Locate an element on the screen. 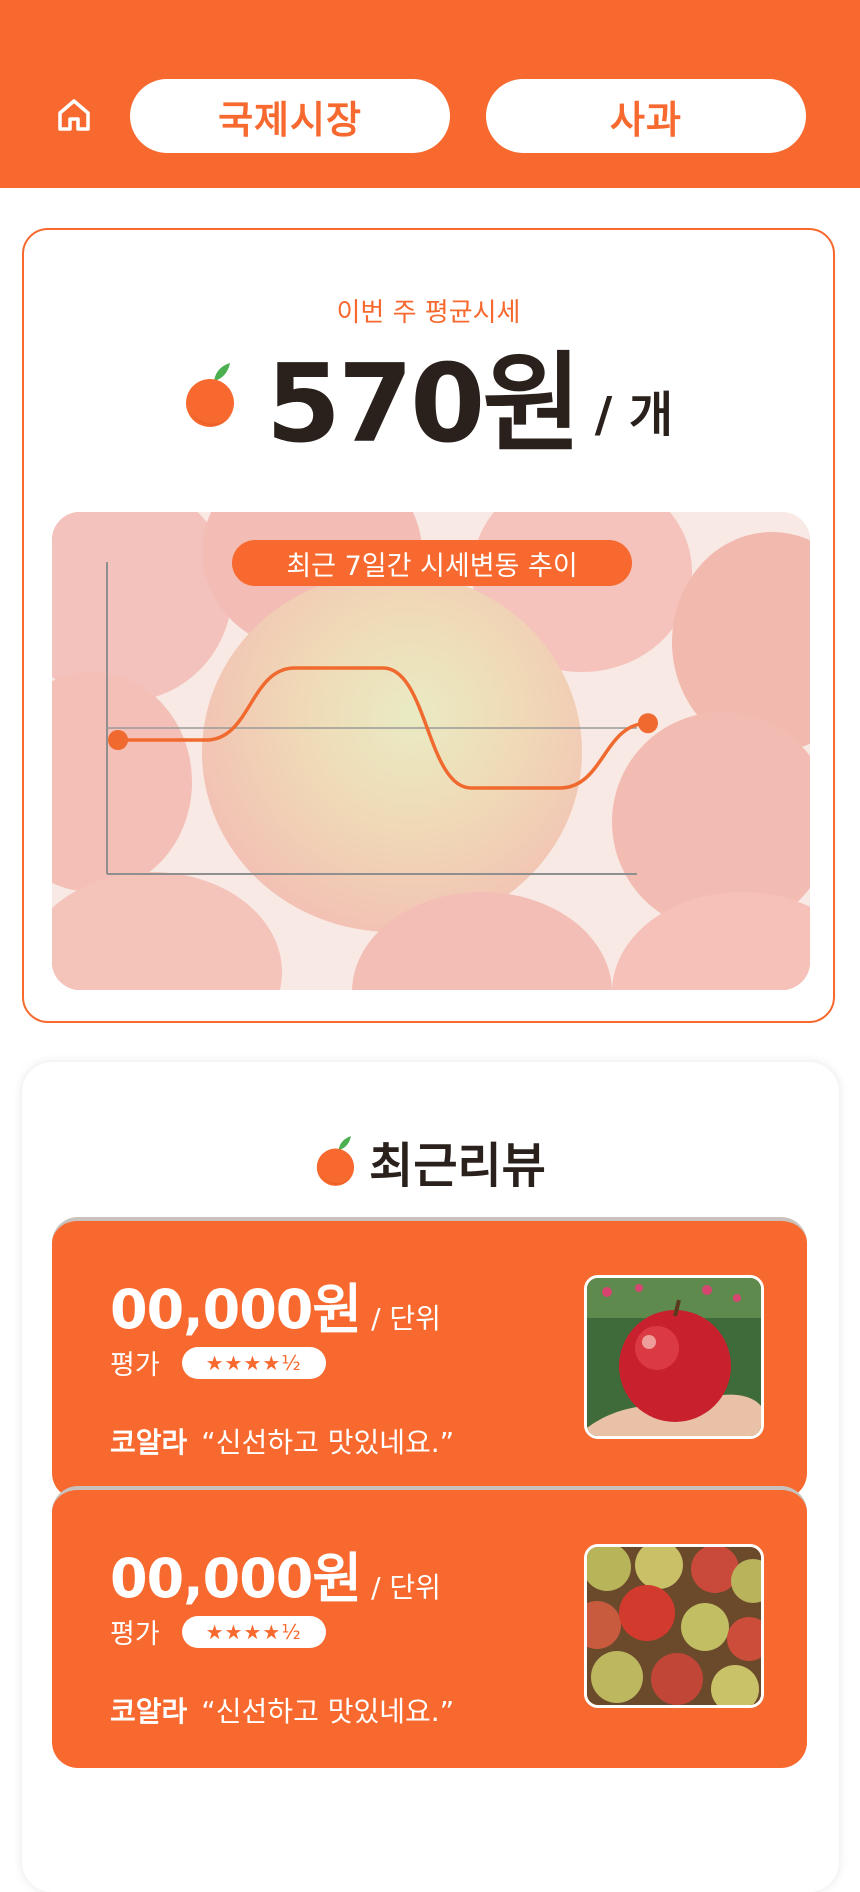 This screenshot has height=1892, width=860. review-photo-apple-basket is located at coordinates (674, 1626).